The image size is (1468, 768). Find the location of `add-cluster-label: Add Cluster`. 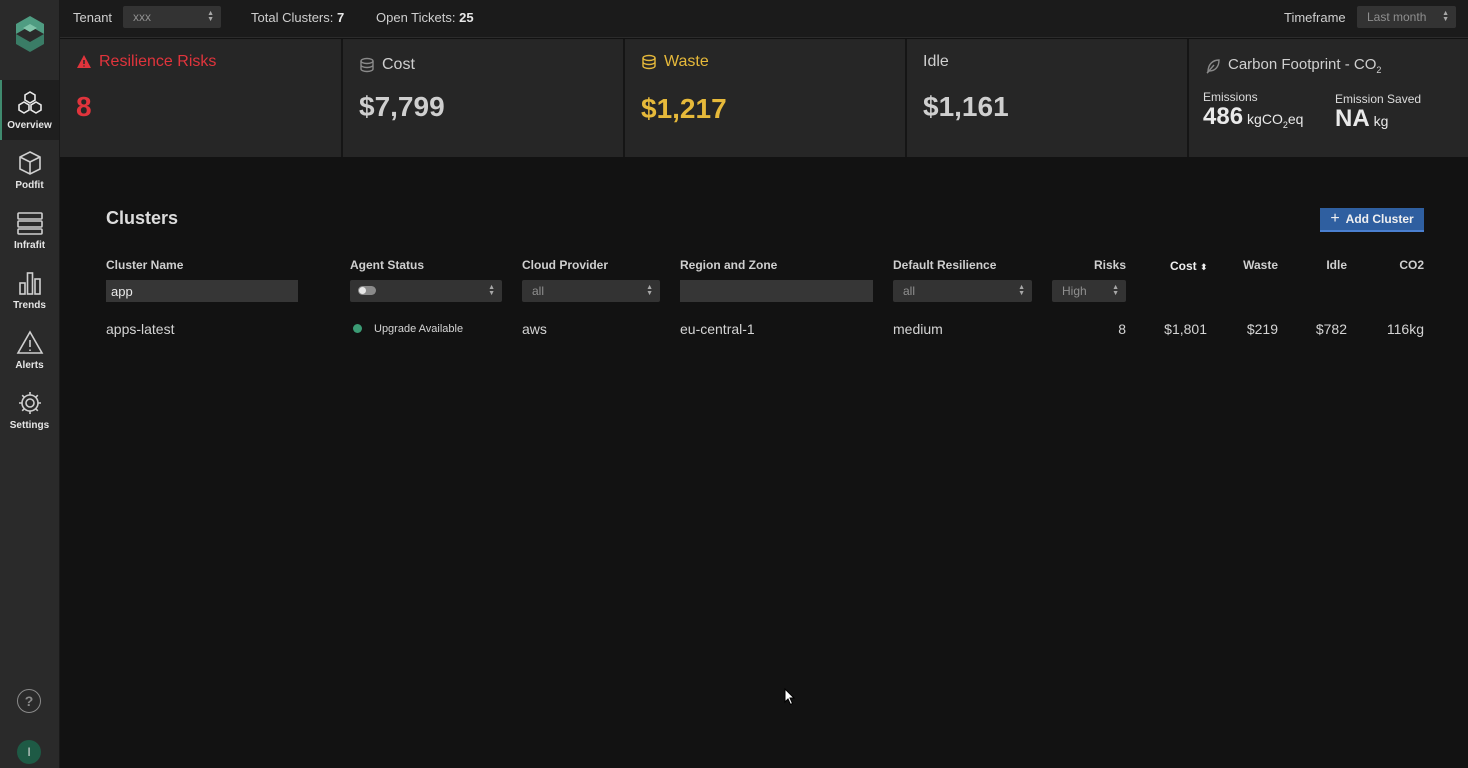

add-cluster-label: Add Cluster is located at coordinates (1379, 219).